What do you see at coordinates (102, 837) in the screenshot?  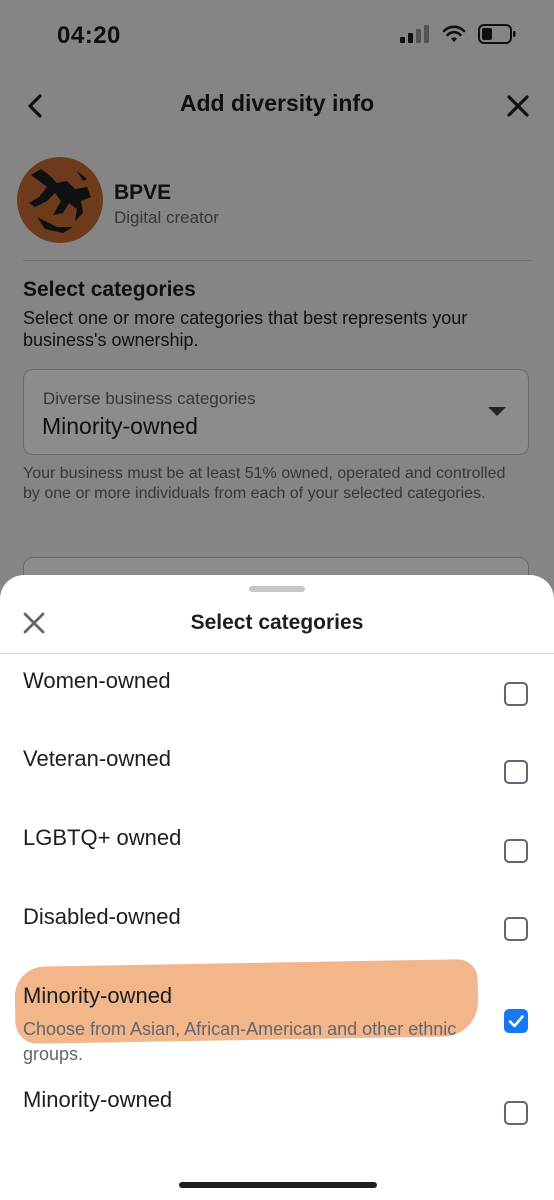 I see `option-label: LGBTQ+ owned` at bounding box center [102, 837].